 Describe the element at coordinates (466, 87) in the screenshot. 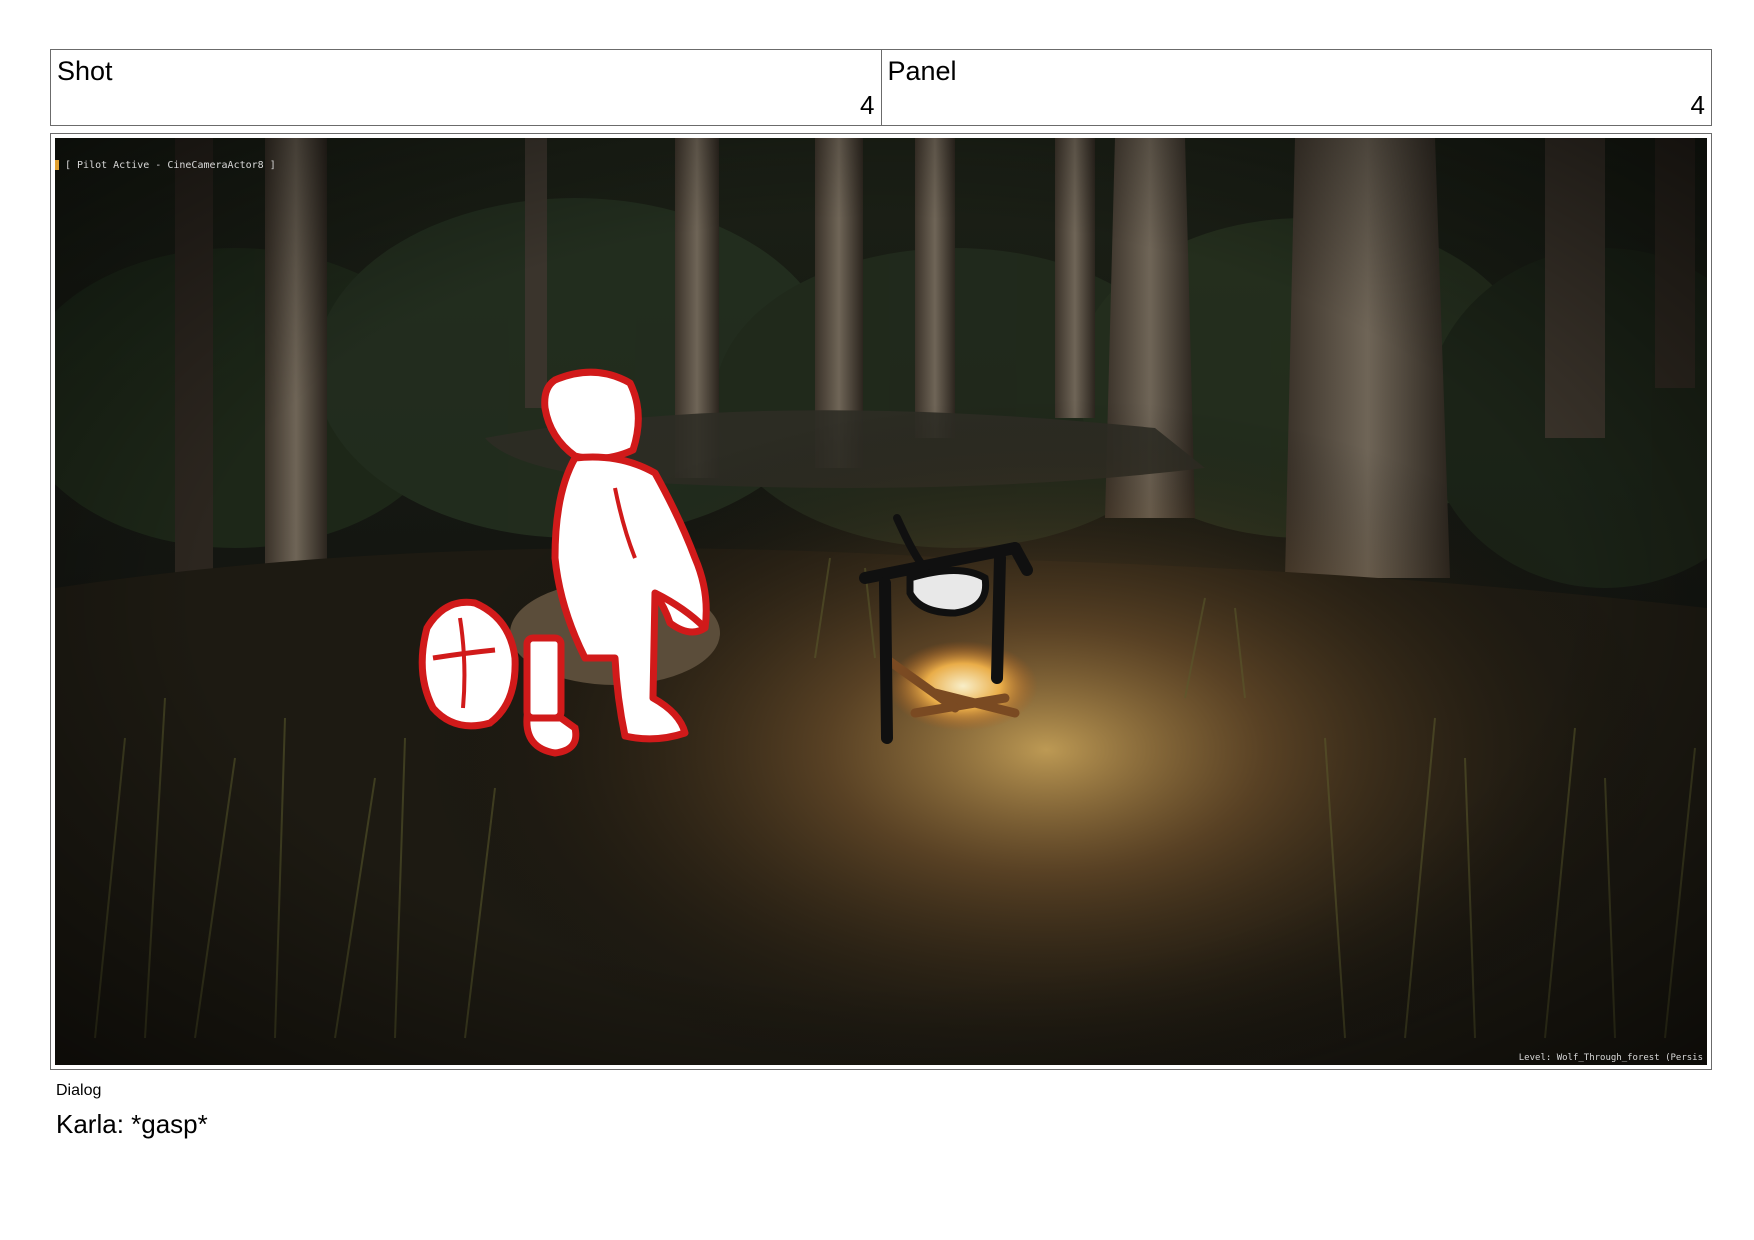

I see `shot-cell: Shot 4` at that location.